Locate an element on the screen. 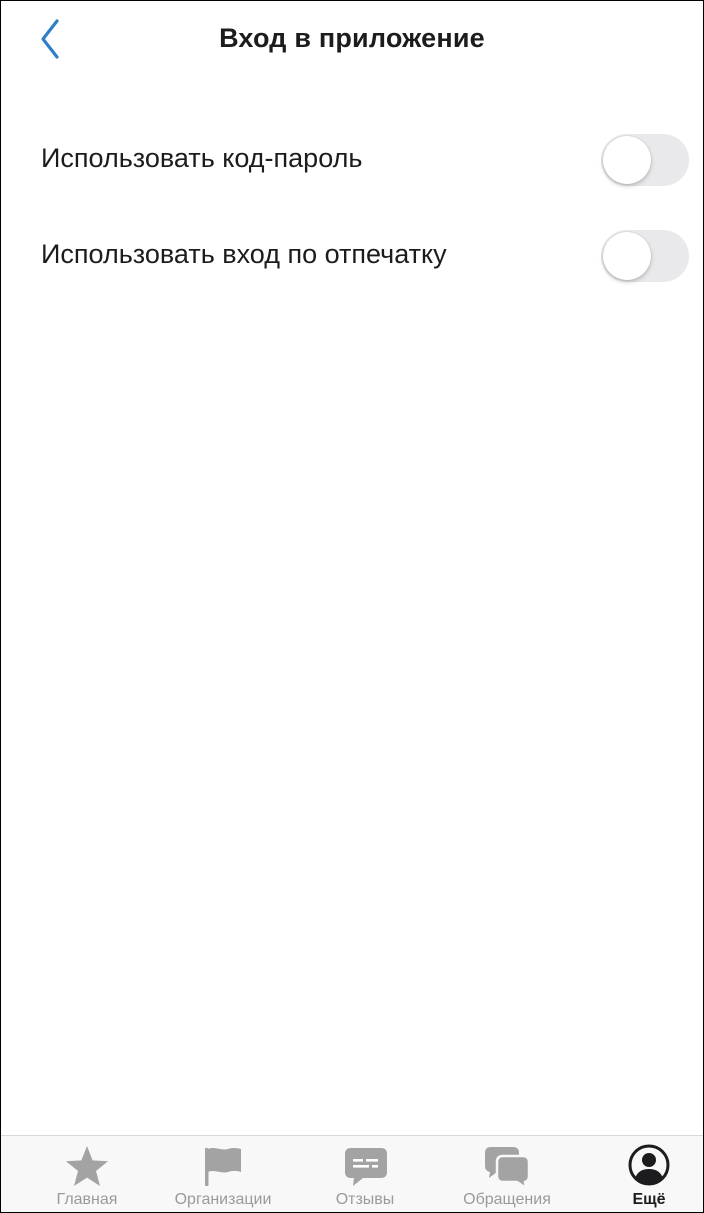  navigation-header: Вход в приложение is located at coordinates (352, 41).